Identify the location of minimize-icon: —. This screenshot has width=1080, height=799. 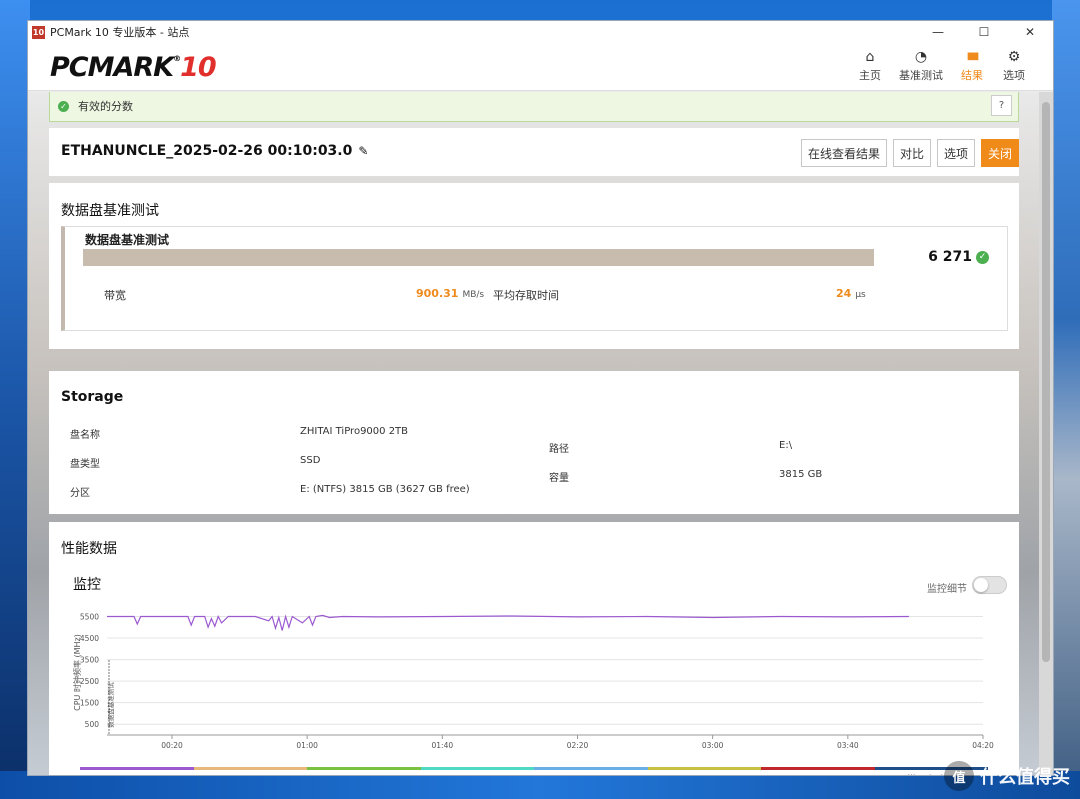
(938, 32).